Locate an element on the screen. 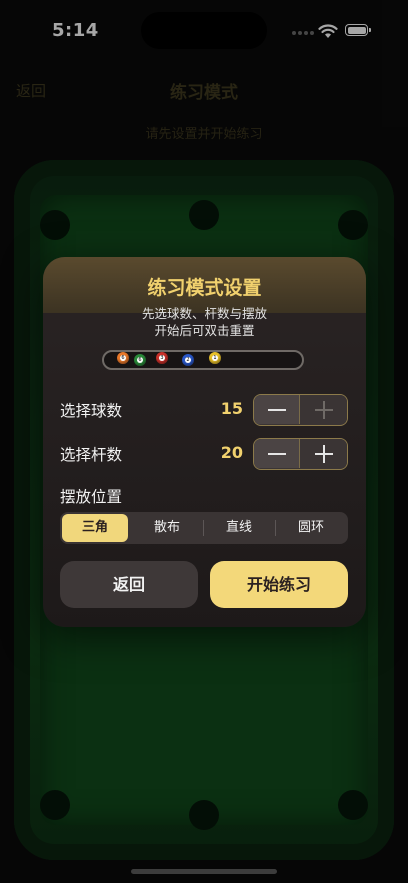 The height and width of the screenshot is (883, 408). cue-count-label: 选择杆数 is located at coordinates (91, 455).